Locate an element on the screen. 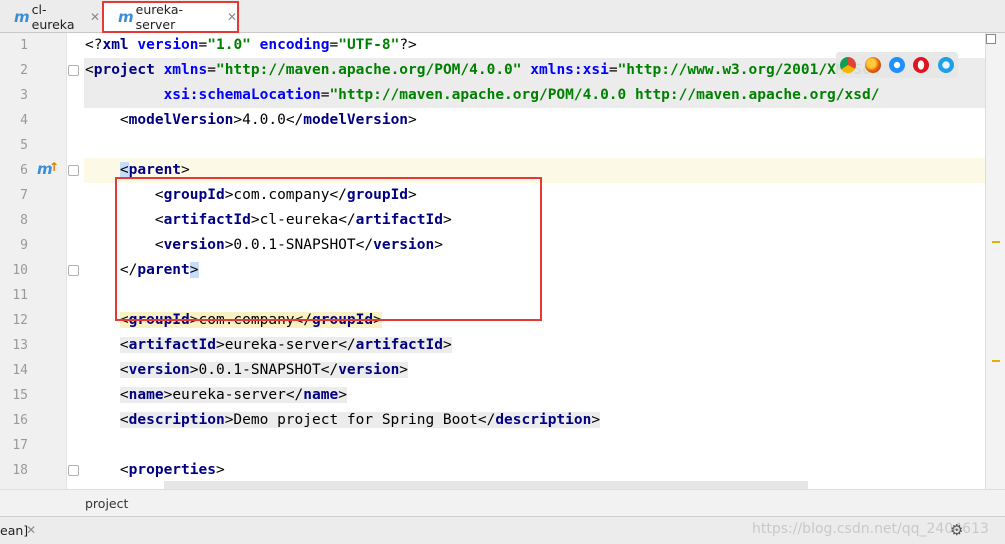 Image resolution: width=1005 pixels, height=544 pixels. ie-icon is located at coordinates (945, 65).